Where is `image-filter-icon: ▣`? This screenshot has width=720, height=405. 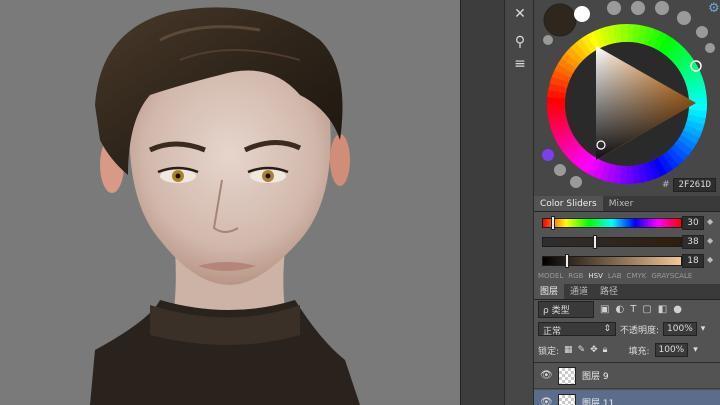 image-filter-icon: ▣ is located at coordinates (604, 309).